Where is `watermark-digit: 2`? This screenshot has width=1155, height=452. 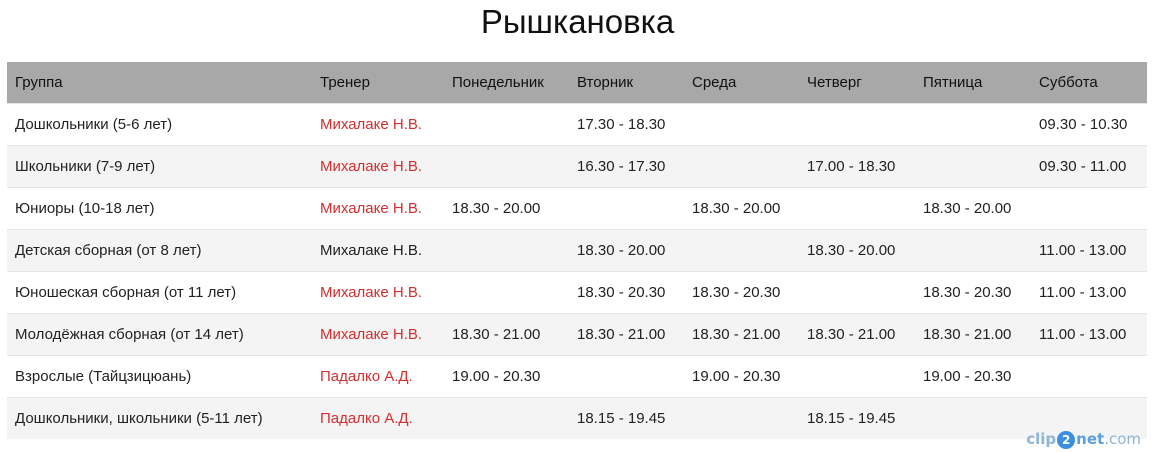 watermark-digit: 2 is located at coordinates (1066, 439).